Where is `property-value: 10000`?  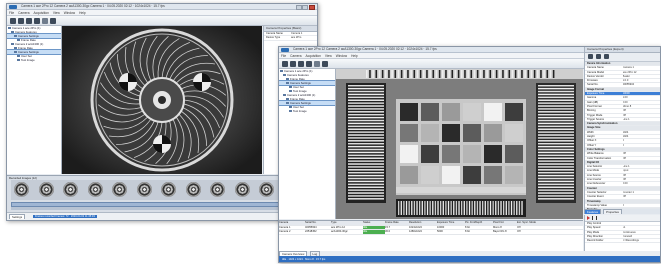
property-value: 10000 is located at coordinates (641, 93).